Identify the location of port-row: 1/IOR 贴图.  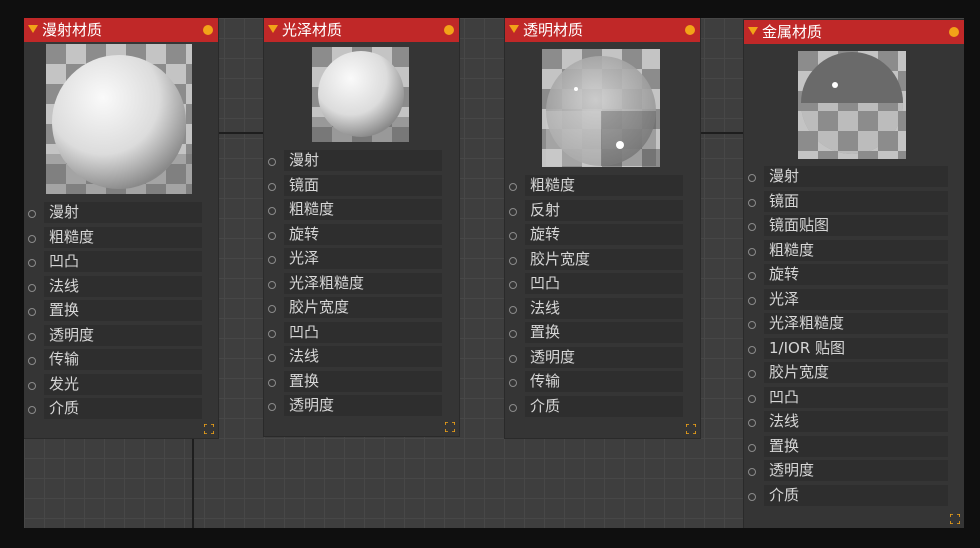
(848, 350).